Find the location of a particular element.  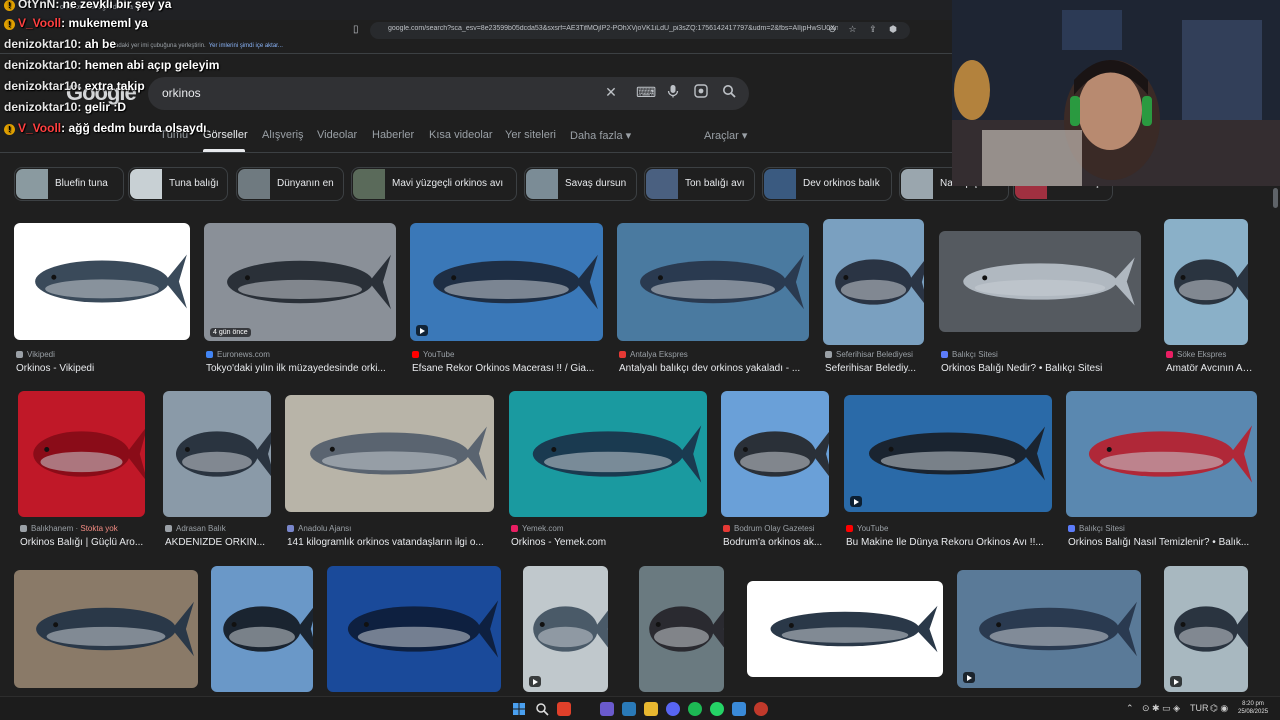

chip-1: Tuna balığı is located at coordinates (178, 184).